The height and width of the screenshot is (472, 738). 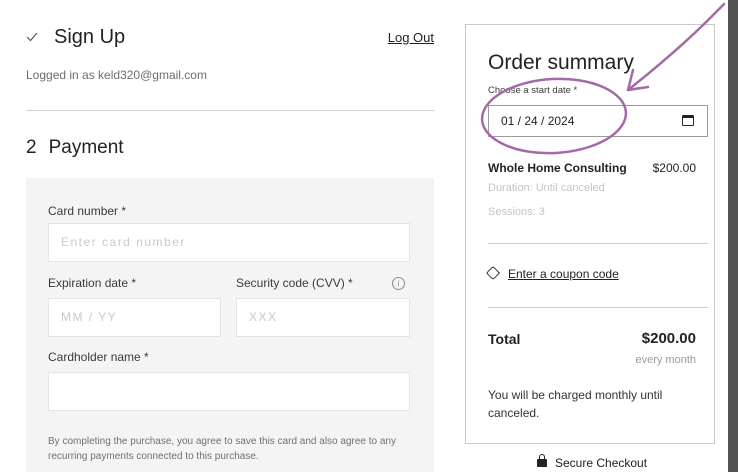 What do you see at coordinates (398, 283) in the screenshot?
I see `info-icon: i` at bounding box center [398, 283].